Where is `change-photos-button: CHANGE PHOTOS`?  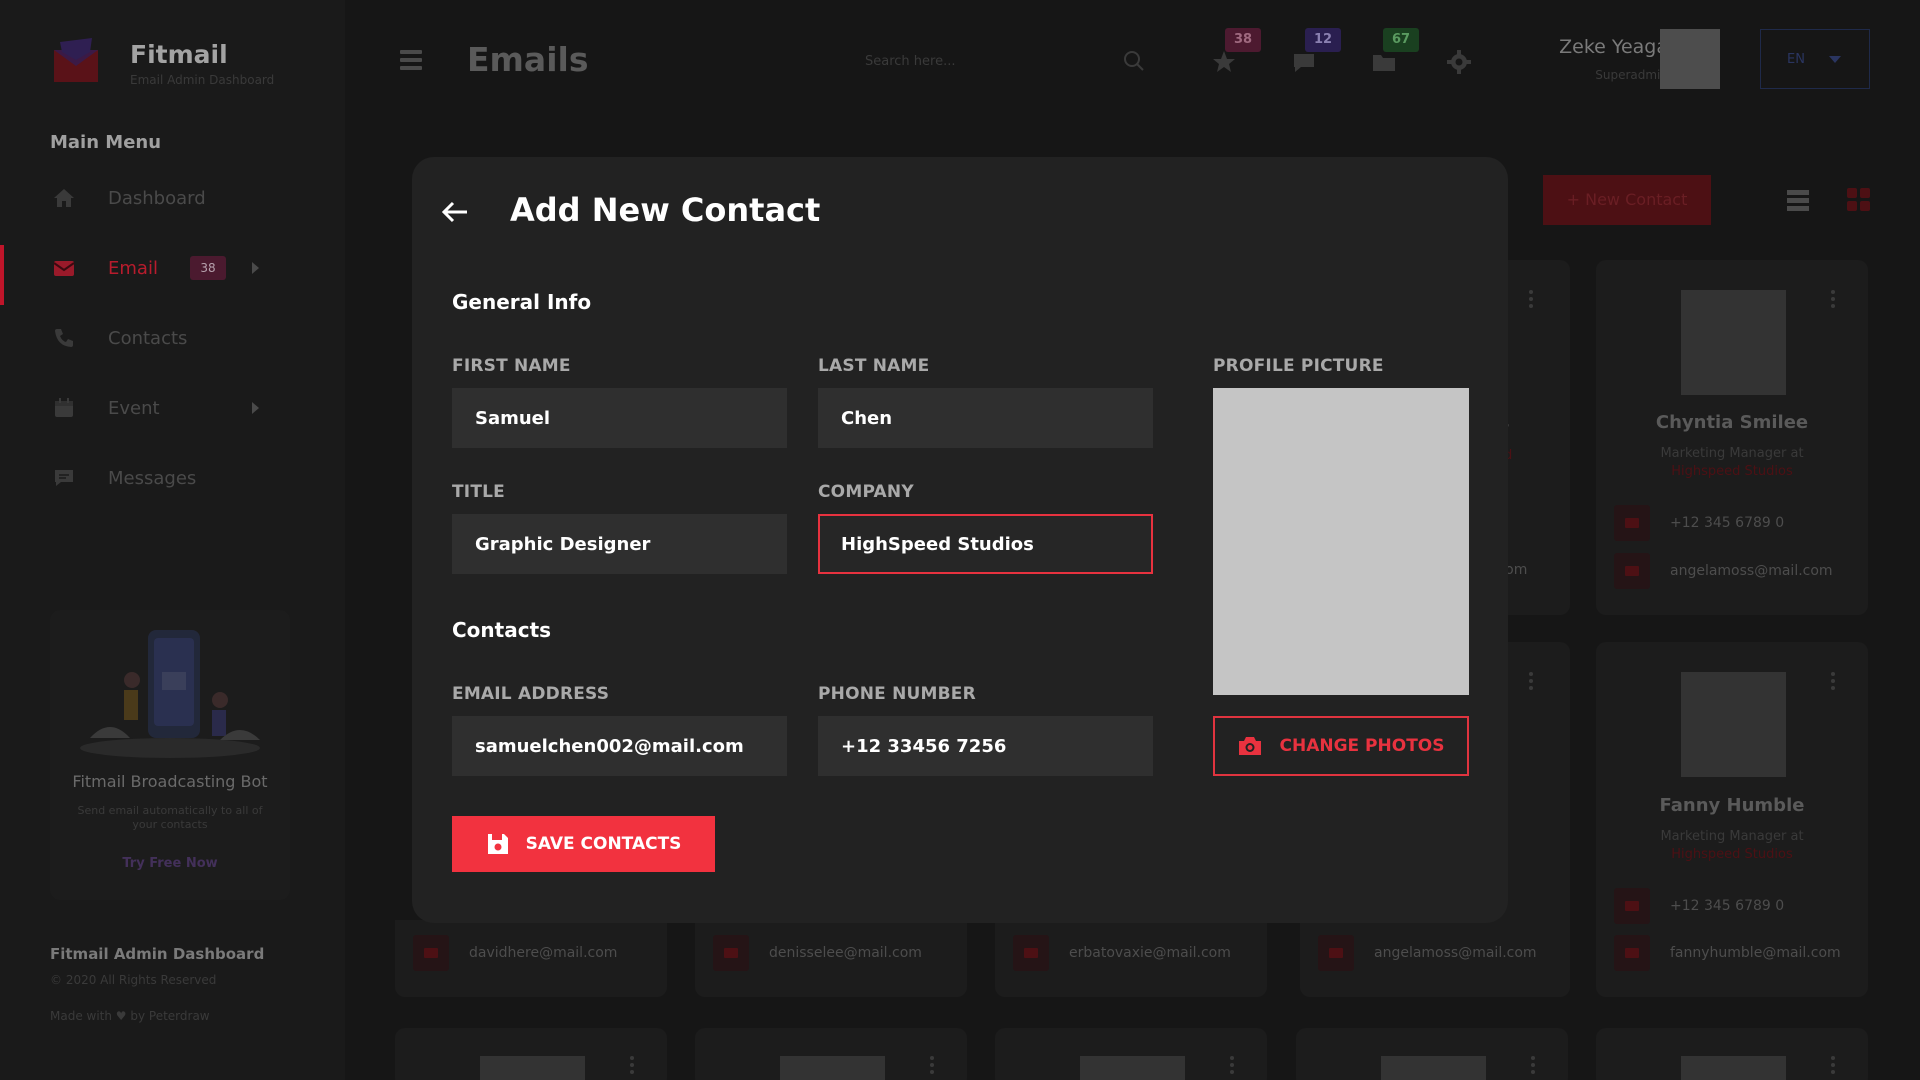 change-photos-button: CHANGE PHOTOS is located at coordinates (1341, 746).